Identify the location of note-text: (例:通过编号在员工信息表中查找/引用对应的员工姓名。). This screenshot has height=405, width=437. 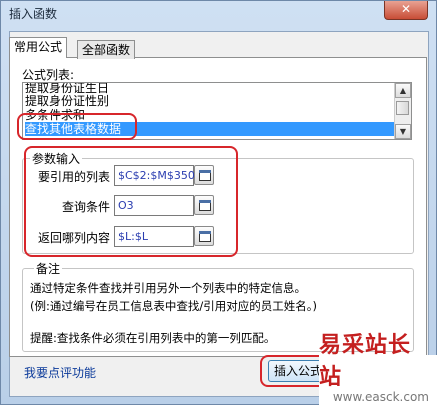
(173, 306).